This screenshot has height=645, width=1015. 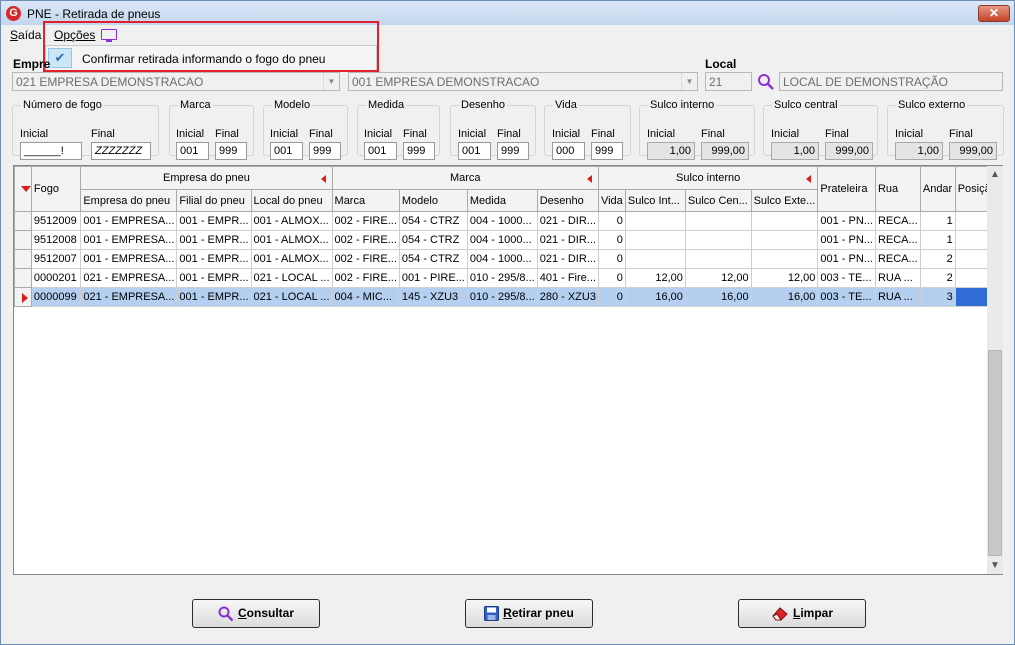 I want to click on table-cell: 3, so click(x=937, y=297).